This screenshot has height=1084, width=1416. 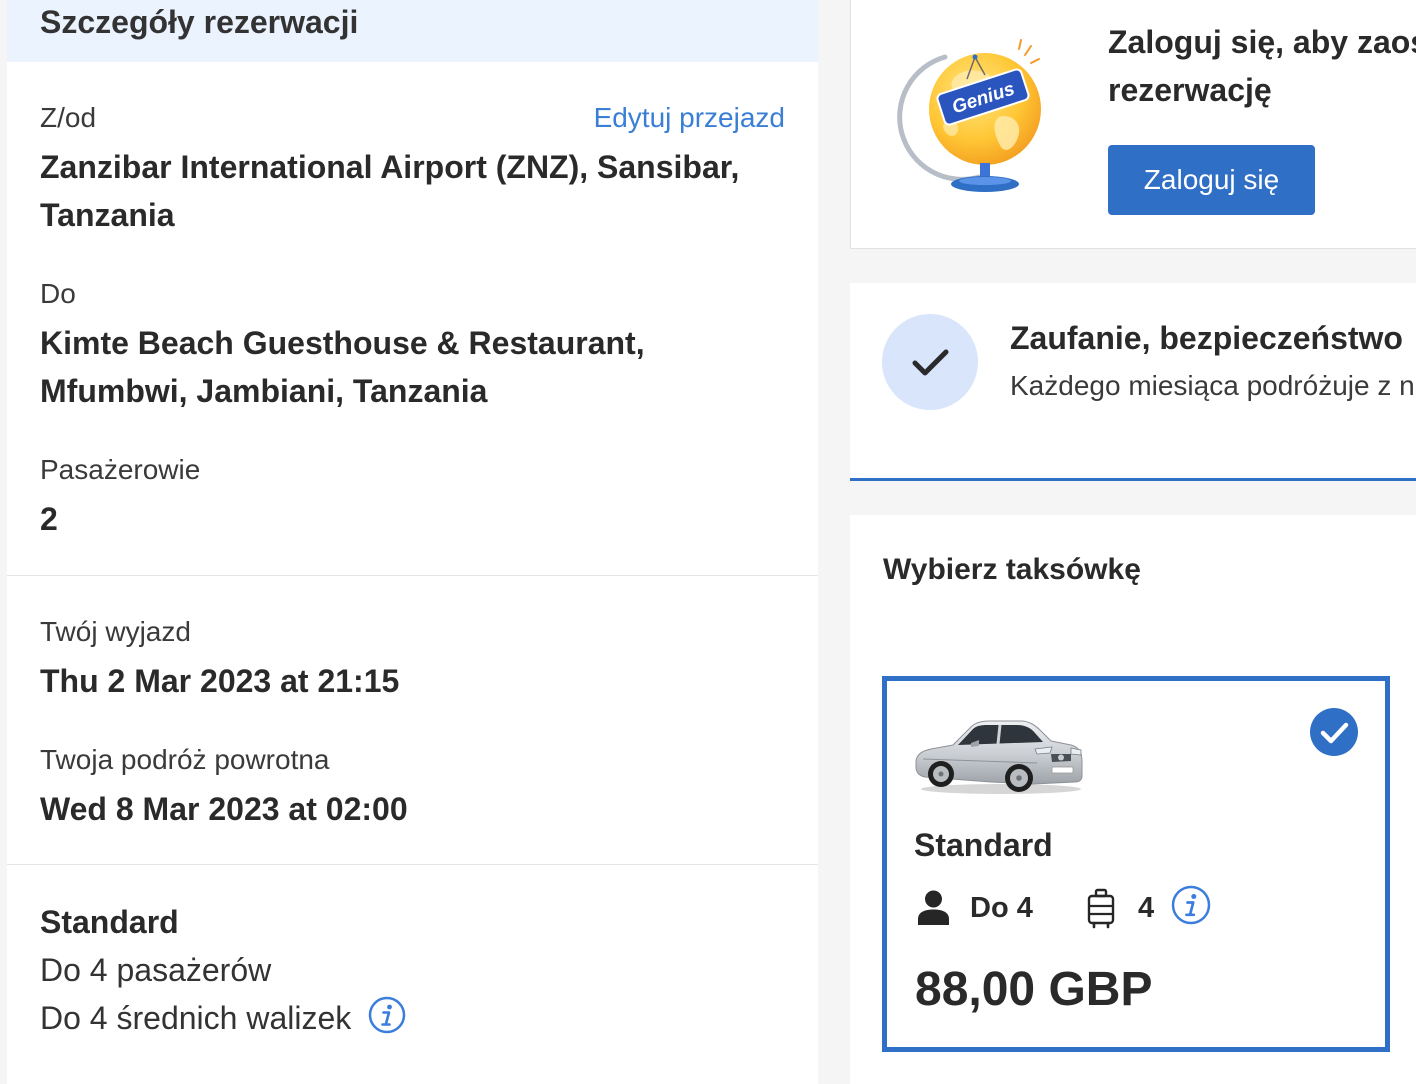 I want to click on edit-ride-link: Edytuj przejazd, so click(x=689, y=118).